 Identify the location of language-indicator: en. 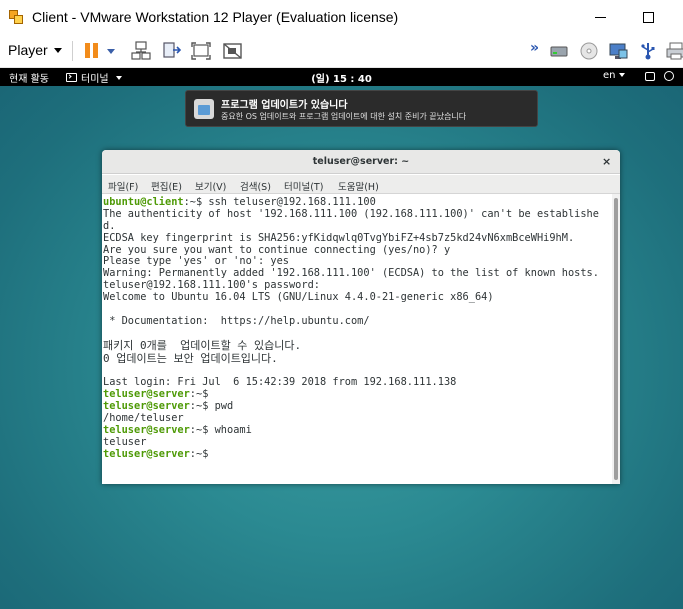
(614, 75).